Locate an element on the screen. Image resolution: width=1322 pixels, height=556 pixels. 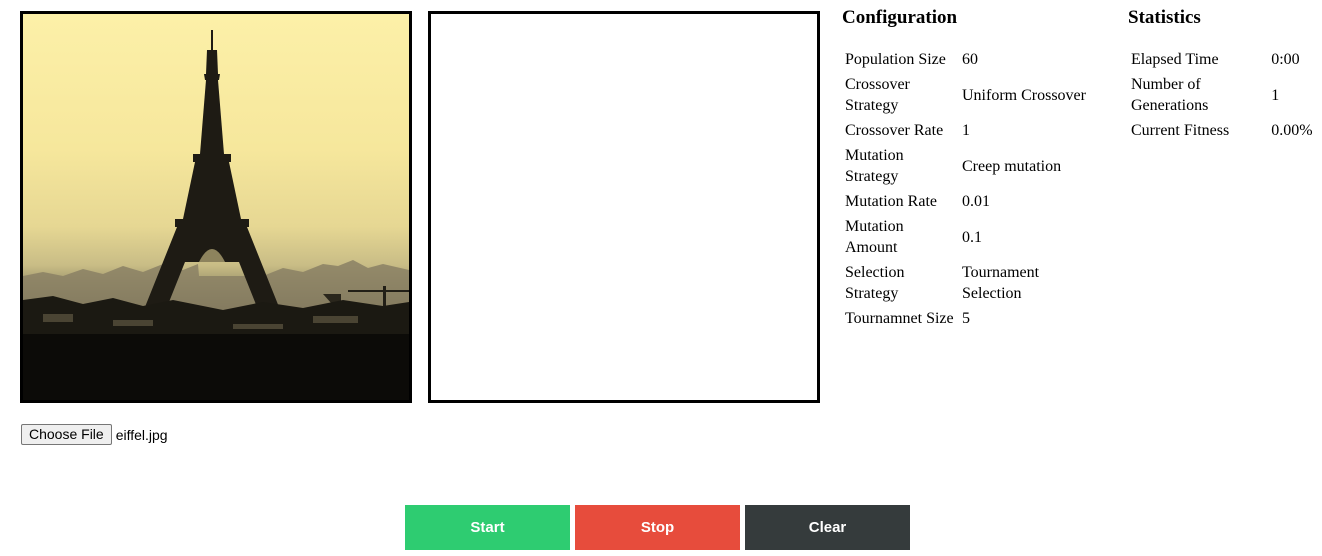
config-row-label: Tournamnet Size is located at coordinates (899, 318).